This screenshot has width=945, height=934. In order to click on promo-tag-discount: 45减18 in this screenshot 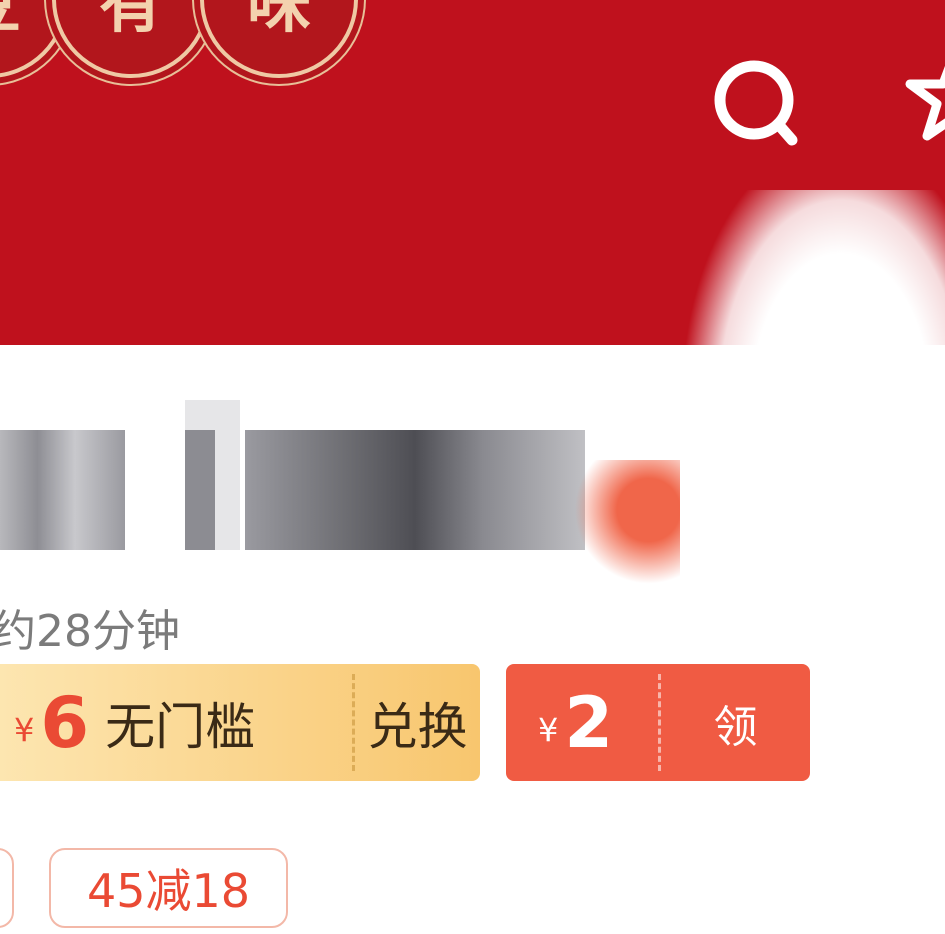, I will do `click(168, 888)`.